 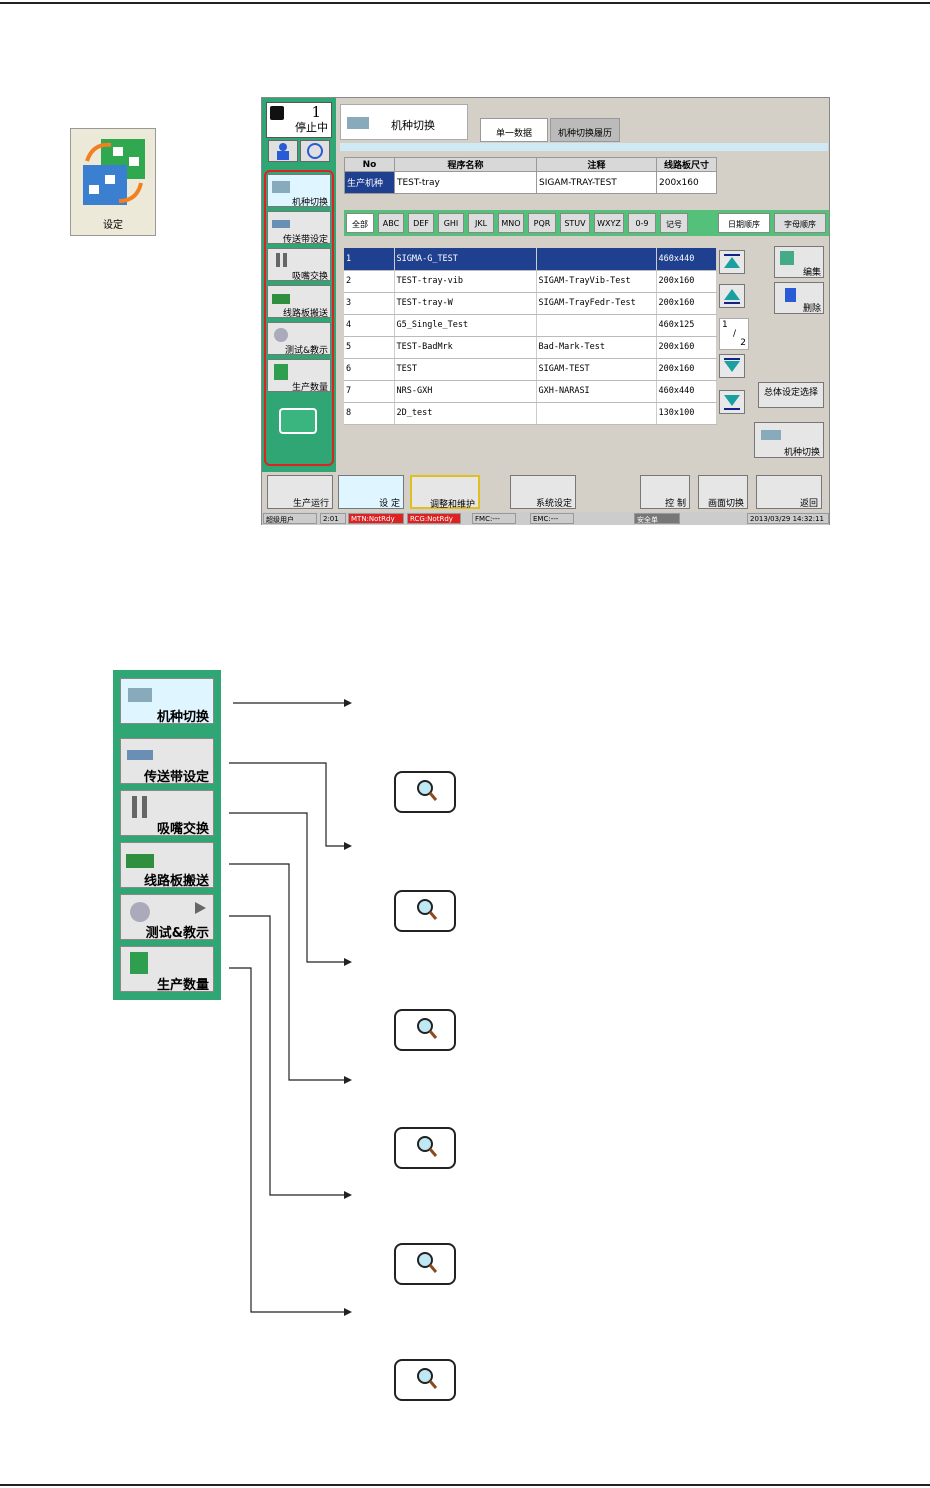 I want to click on callout-lines, so click(x=290, y=1007).